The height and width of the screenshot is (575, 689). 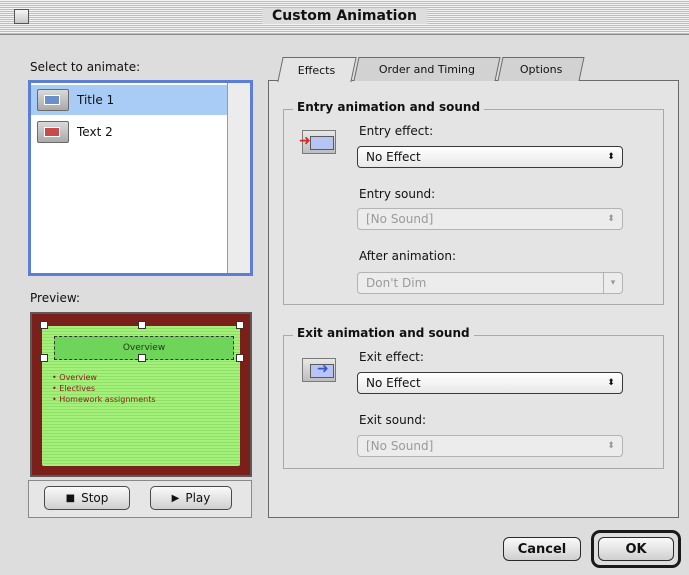 I want to click on slide-bullet: Electives, so click(x=104, y=388).